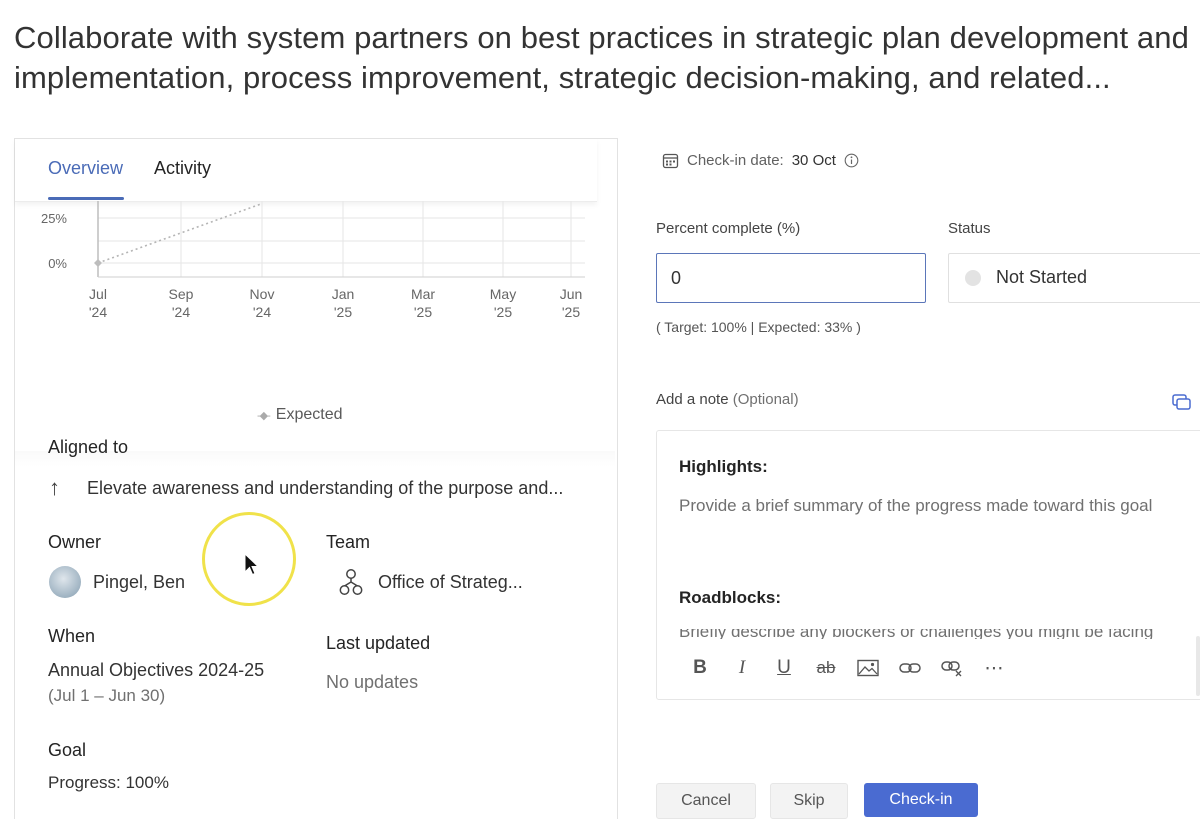  Describe the element at coordinates (75, 542) in the screenshot. I see `owner-label: Owner` at that location.